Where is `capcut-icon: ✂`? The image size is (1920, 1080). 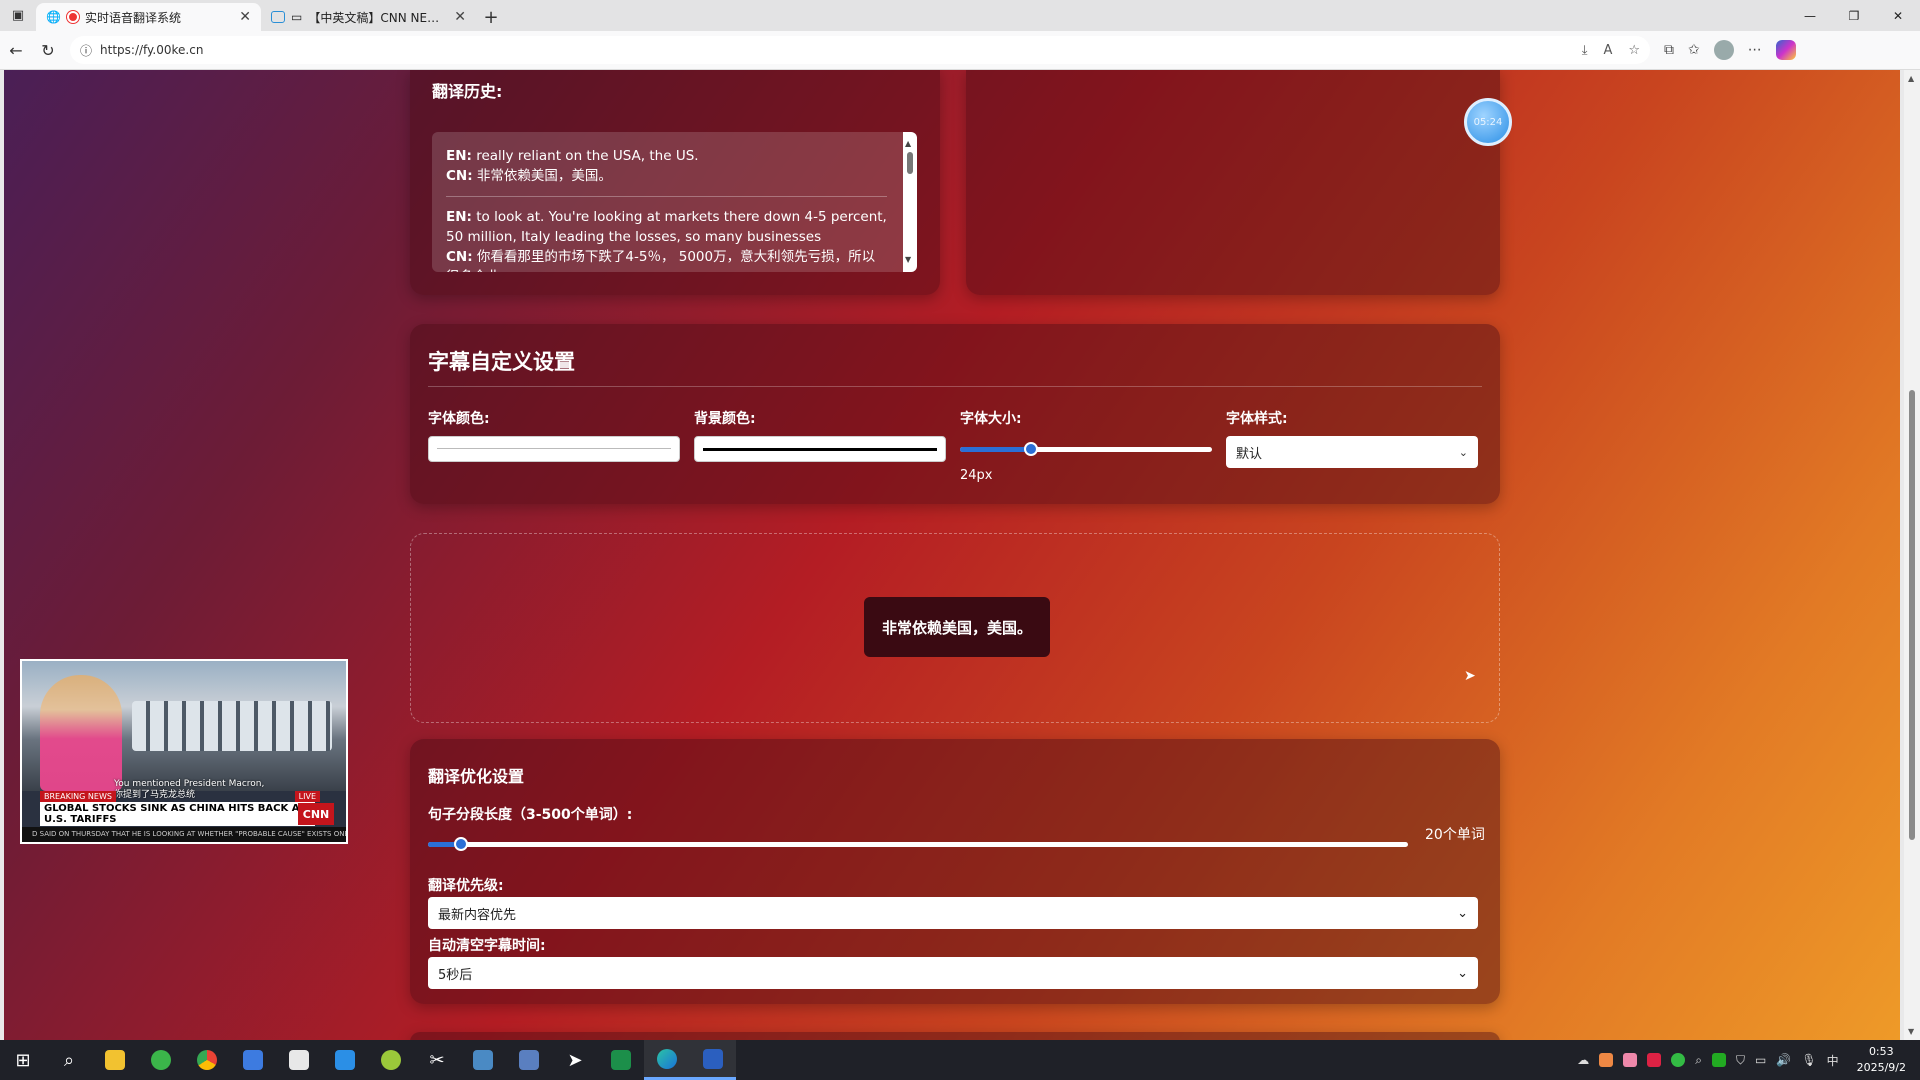
capcut-icon: ✂ is located at coordinates (437, 1060).